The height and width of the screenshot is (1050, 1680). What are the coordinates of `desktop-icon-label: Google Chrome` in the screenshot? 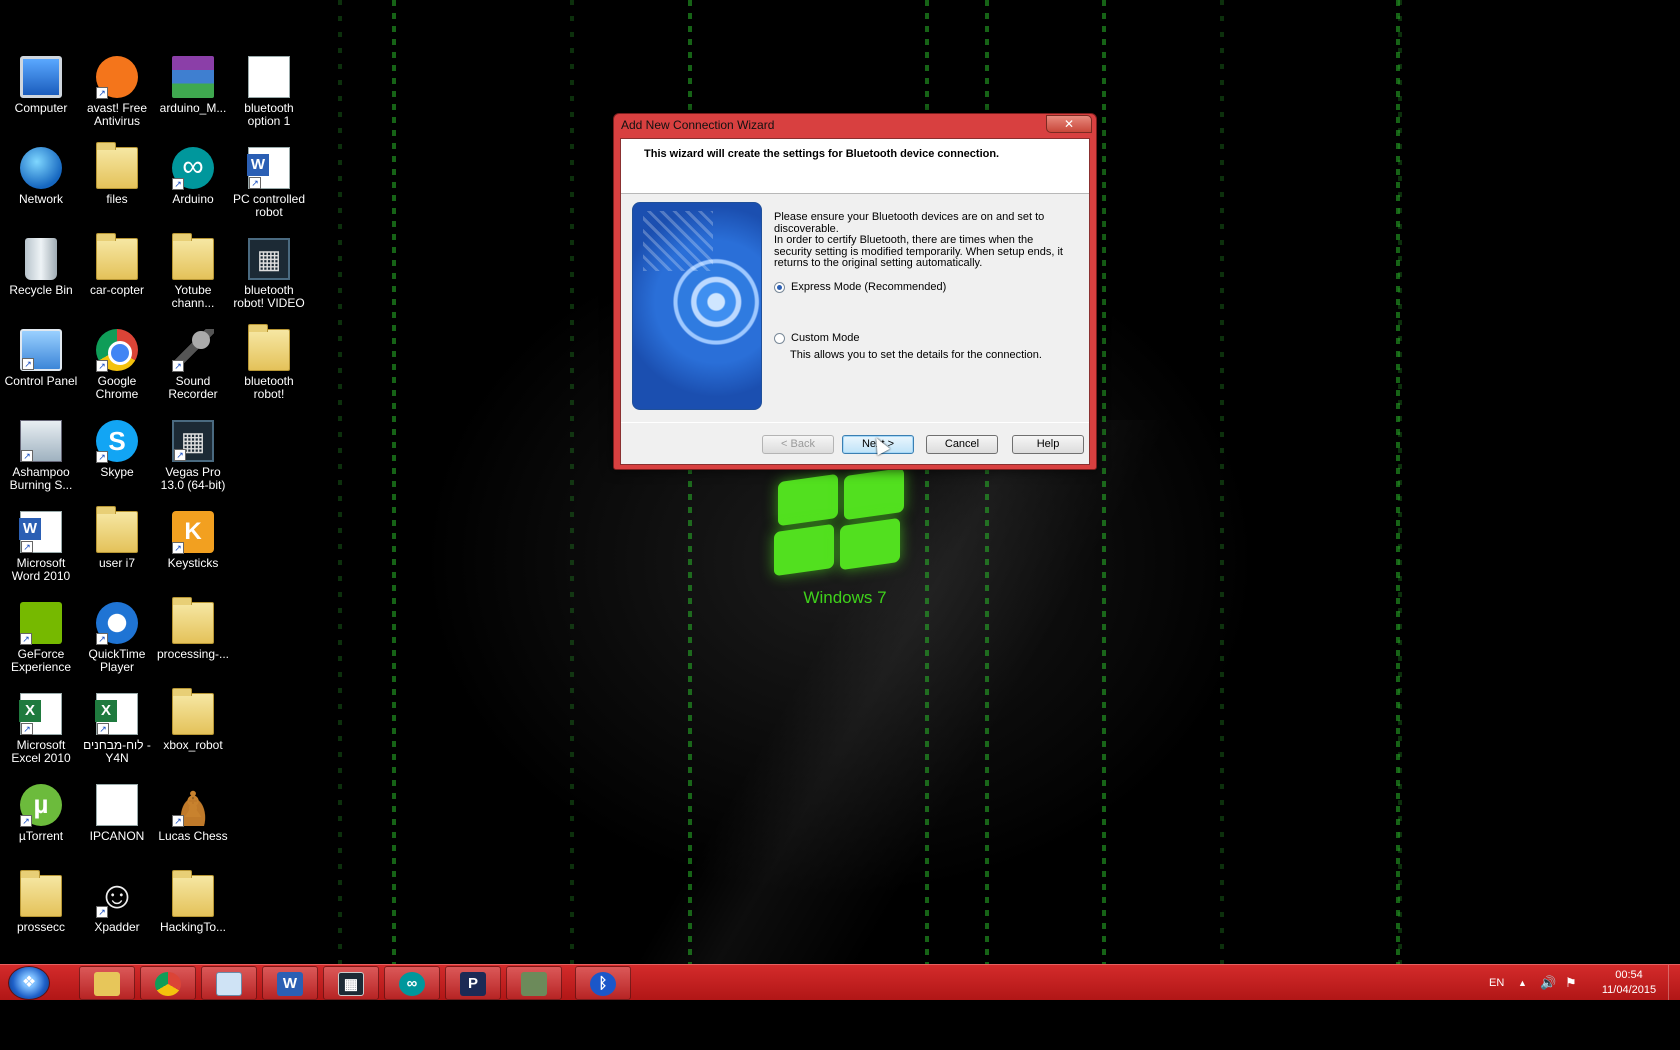 It's located at (117, 387).